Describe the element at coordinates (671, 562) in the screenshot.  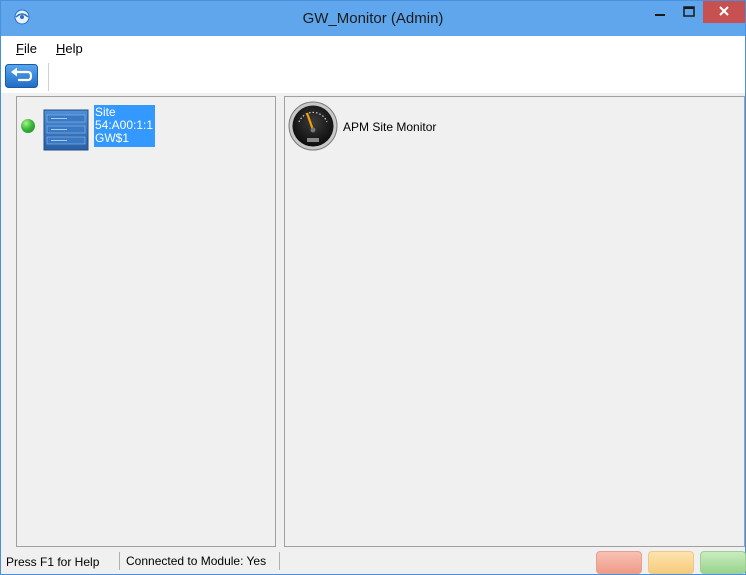
I see `yellow-indicator` at that location.